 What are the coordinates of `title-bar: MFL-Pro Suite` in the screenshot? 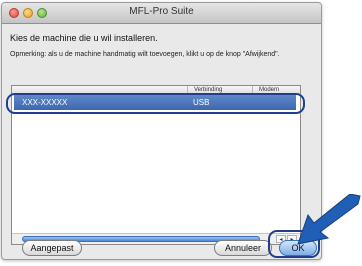 It's located at (161, 13).